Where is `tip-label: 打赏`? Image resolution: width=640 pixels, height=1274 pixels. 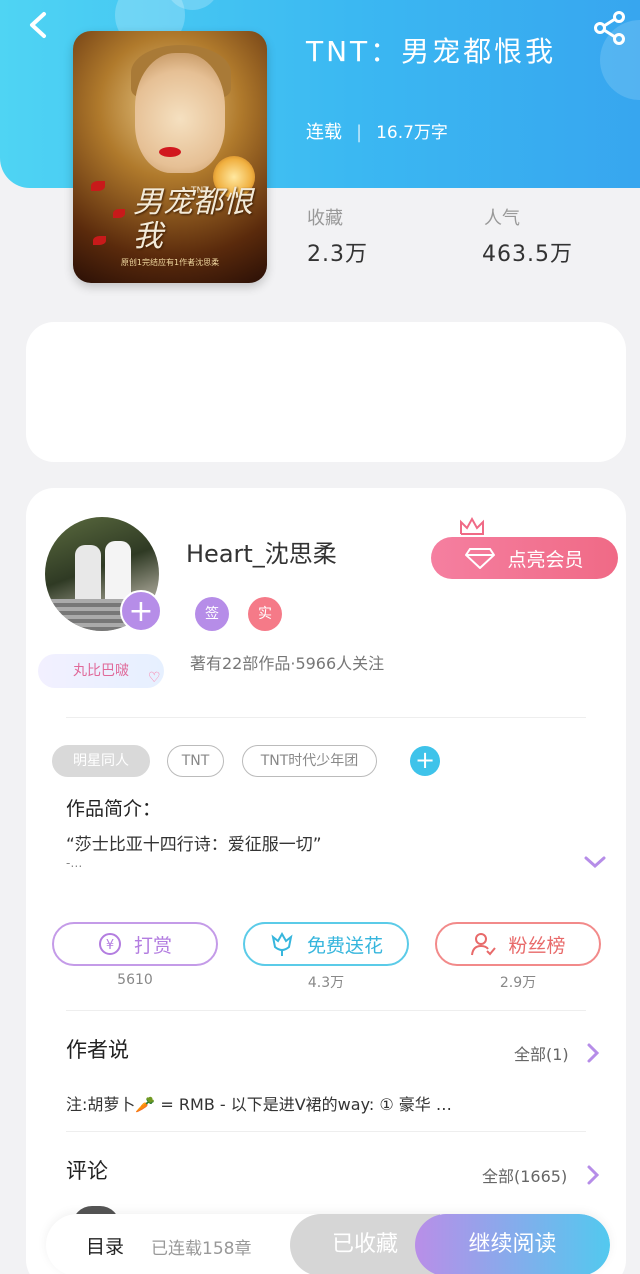 tip-label: 打赏 is located at coordinates (152, 945).